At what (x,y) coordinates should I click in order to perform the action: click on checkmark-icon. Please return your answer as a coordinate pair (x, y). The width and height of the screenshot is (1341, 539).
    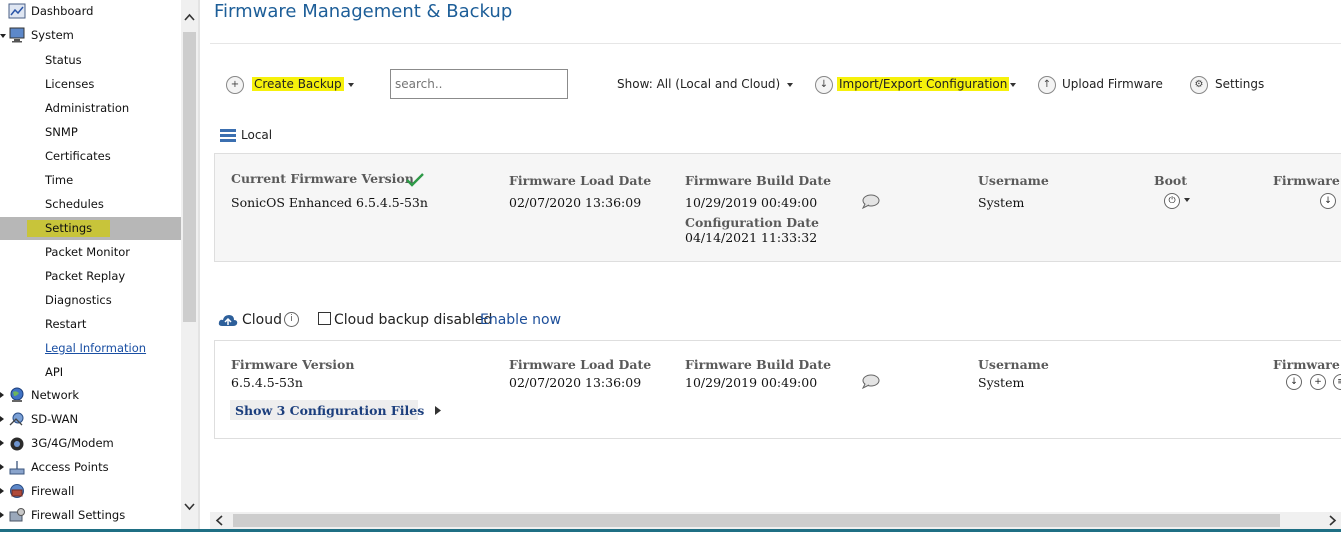
    Looking at the image, I should click on (415, 180).